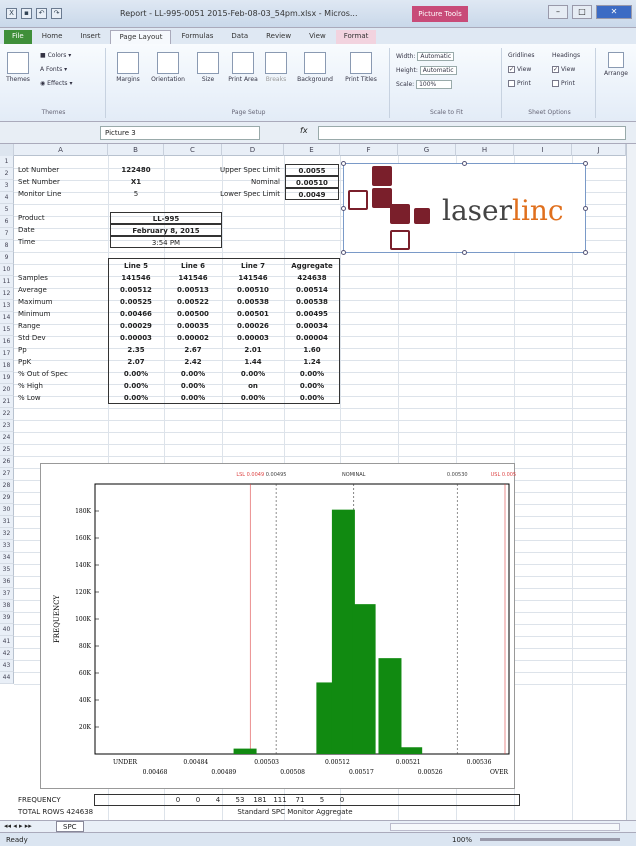 Image resolution: width=636 pixels, height=846 pixels. What do you see at coordinates (7, 582) in the screenshot?
I see `row-header: 36` at bounding box center [7, 582].